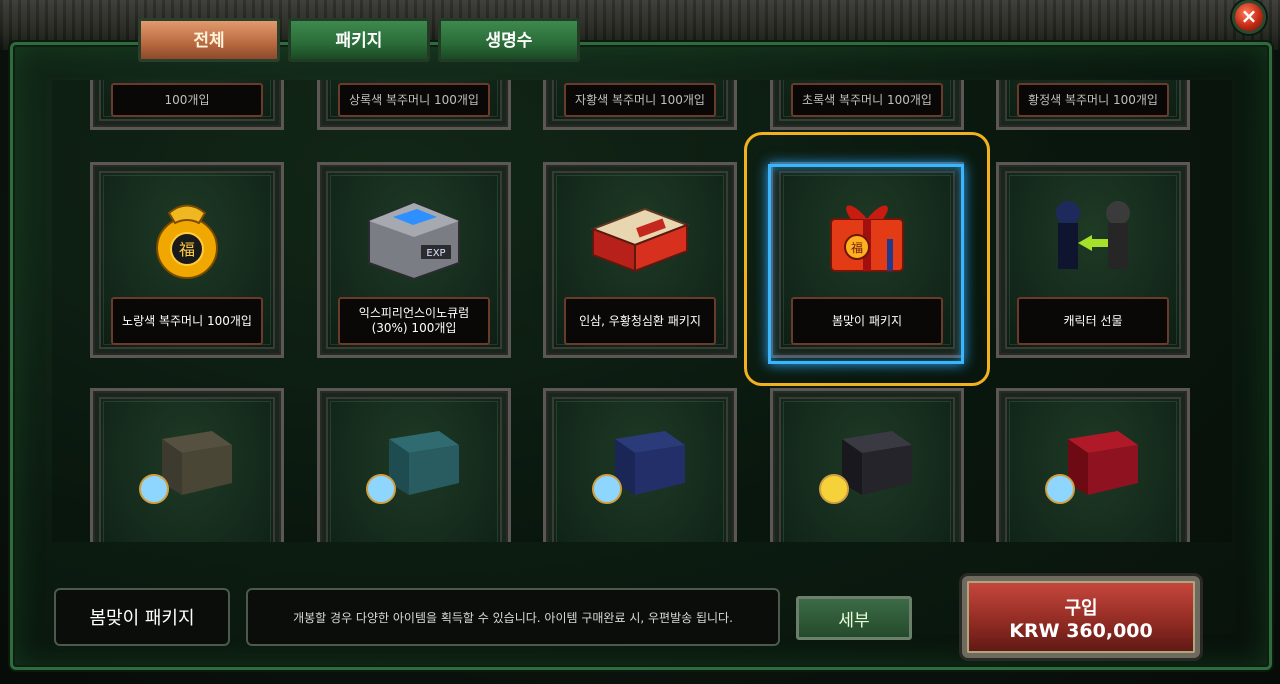 Image resolution: width=1280 pixels, height=684 pixels. I want to click on item-card: 상록색 복주머니 100개입, so click(414, 105).